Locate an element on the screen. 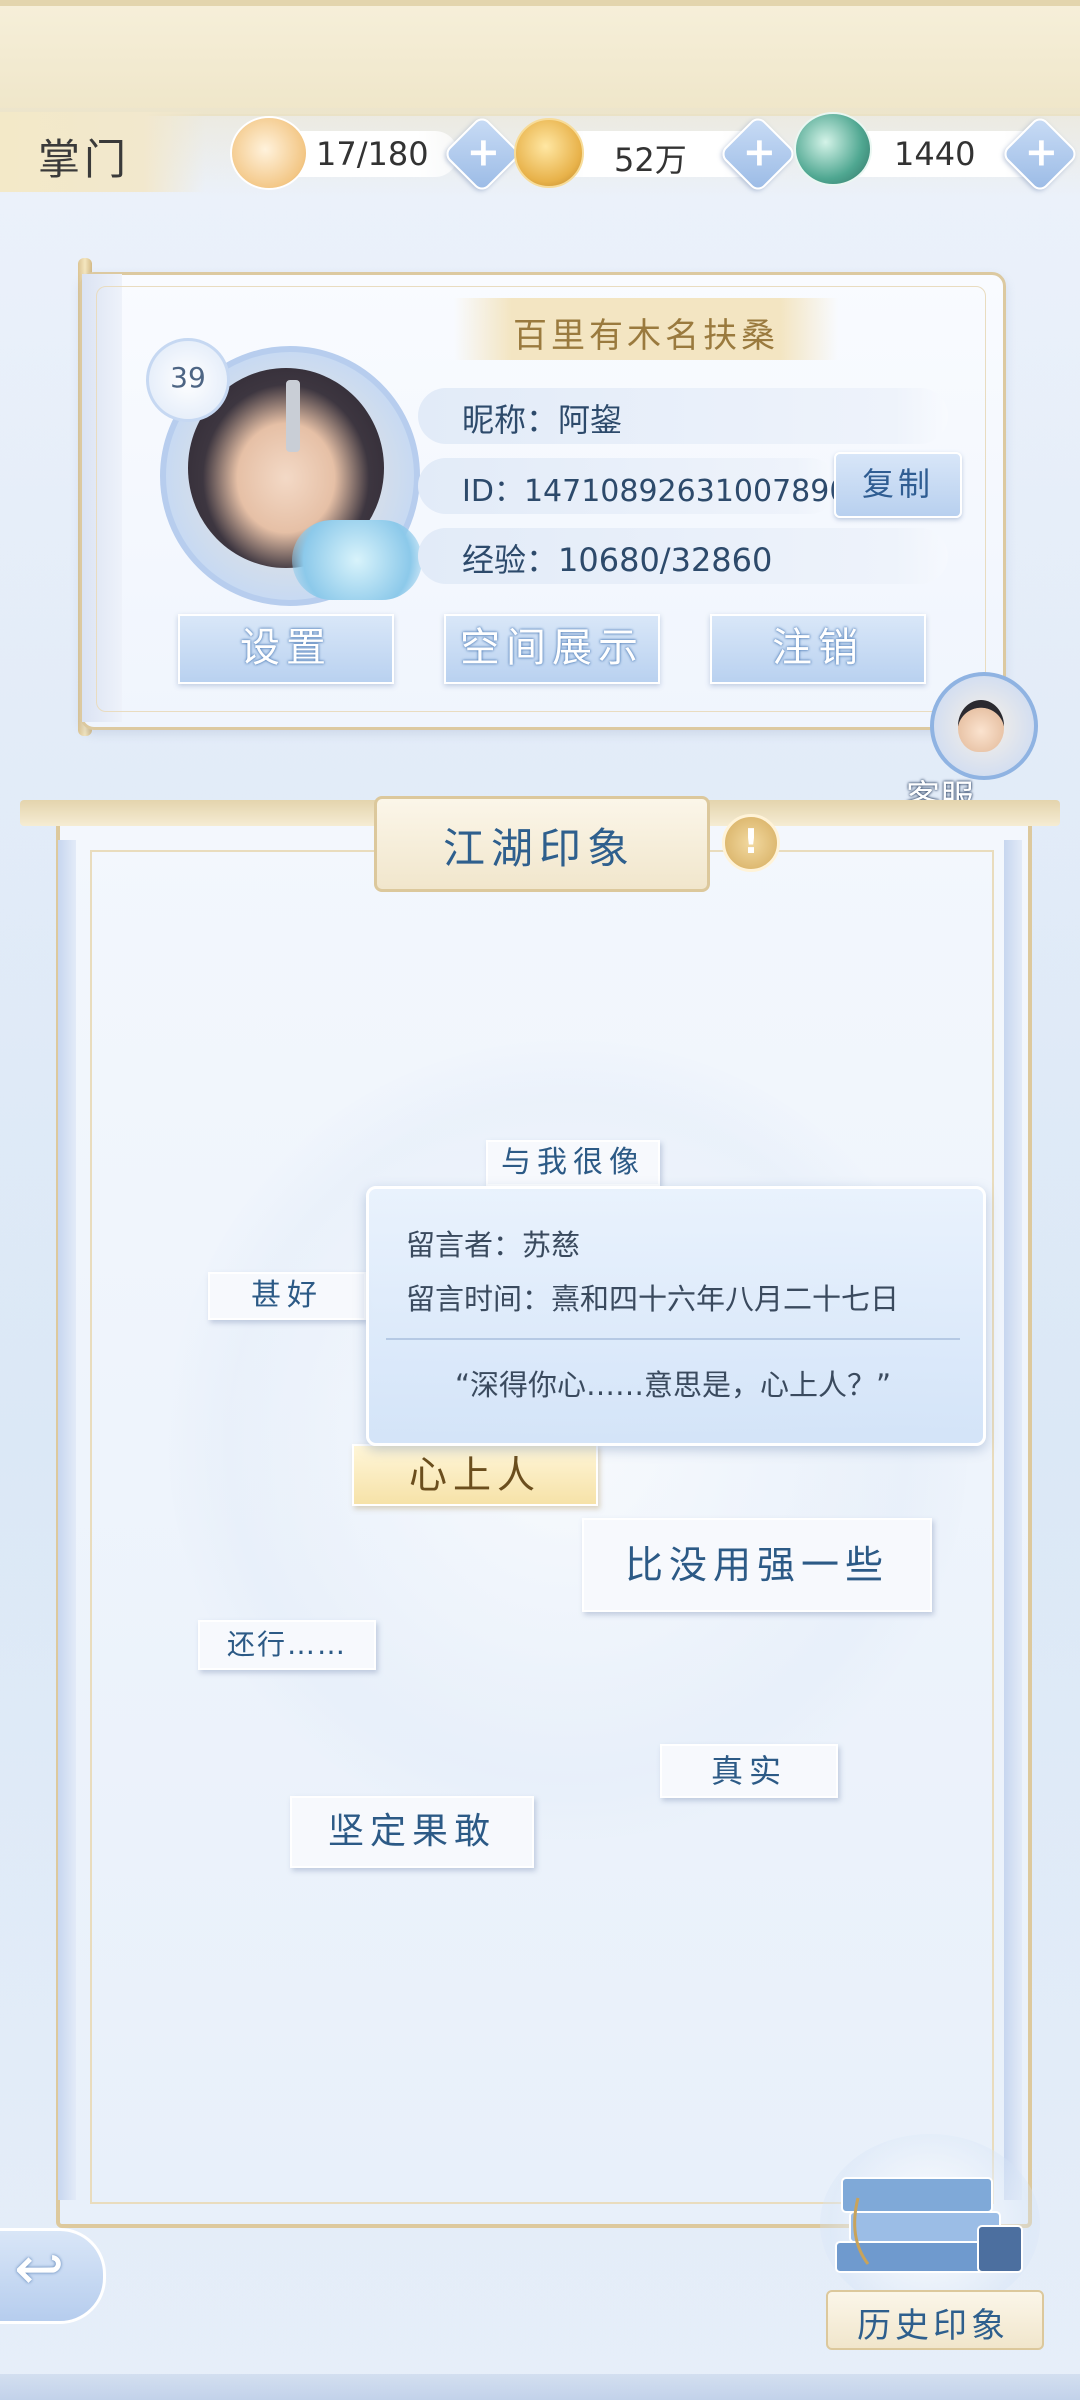 The width and height of the screenshot is (1080, 2400). crystal-decoration is located at coordinates (357, 560).